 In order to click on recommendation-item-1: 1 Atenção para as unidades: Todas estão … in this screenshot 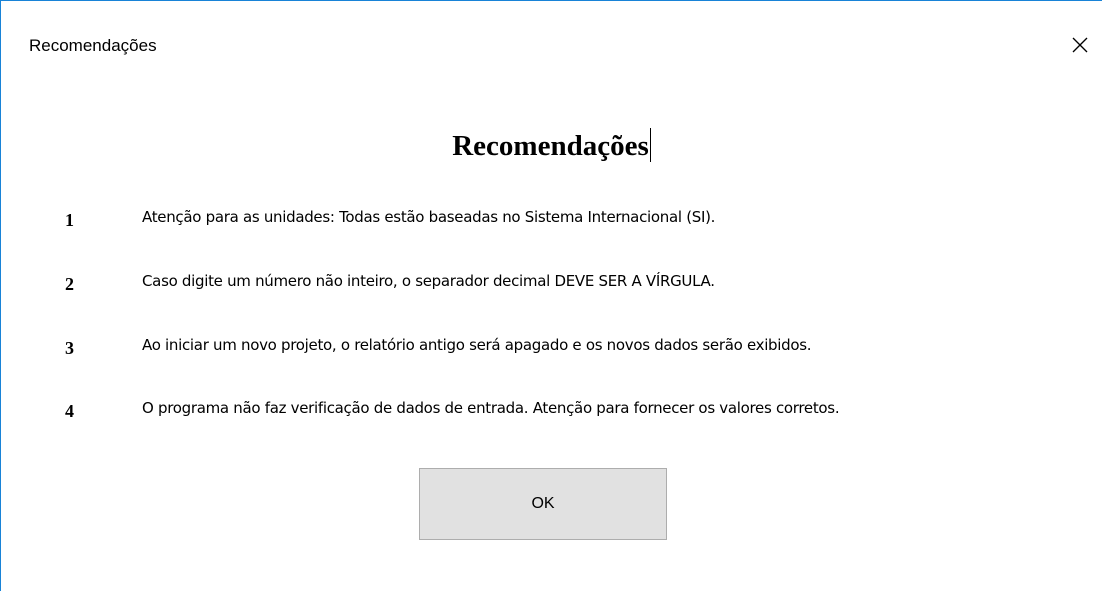, I will do `click(551, 221)`.